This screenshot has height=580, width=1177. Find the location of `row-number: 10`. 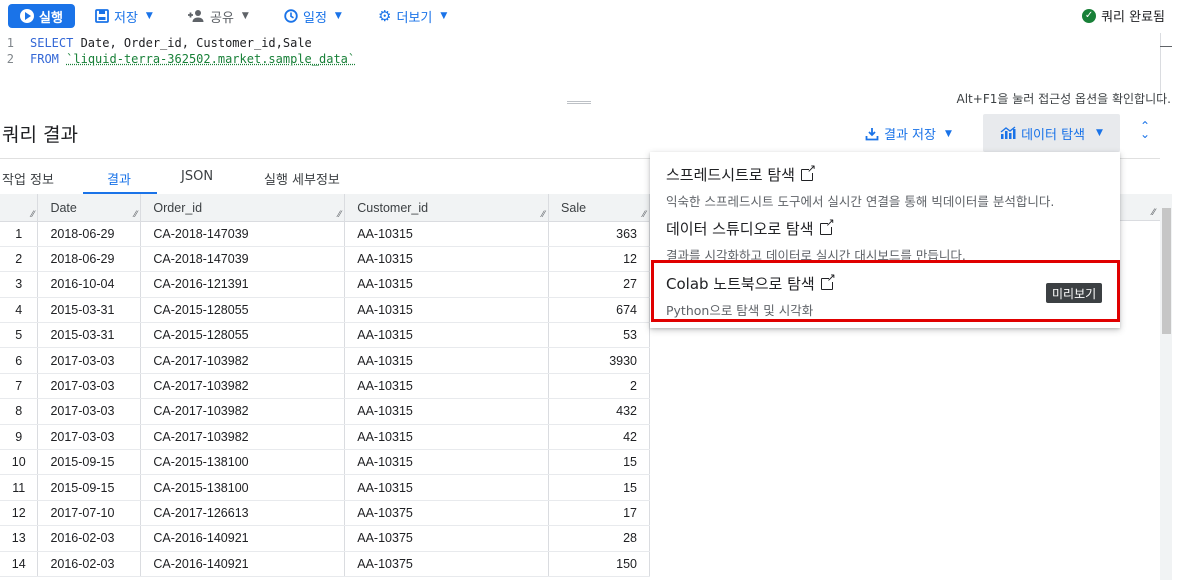

row-number: 10 is located at coordinates (19, 462).